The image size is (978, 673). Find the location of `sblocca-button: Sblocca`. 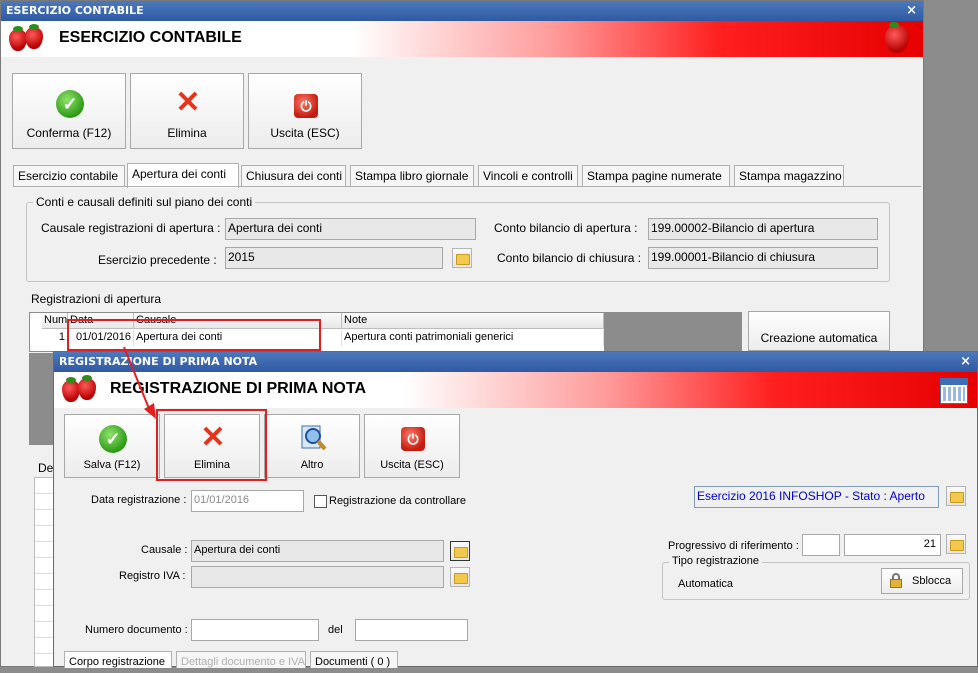

sblocca-button: Sblocca is located at coordinates (922, 581).